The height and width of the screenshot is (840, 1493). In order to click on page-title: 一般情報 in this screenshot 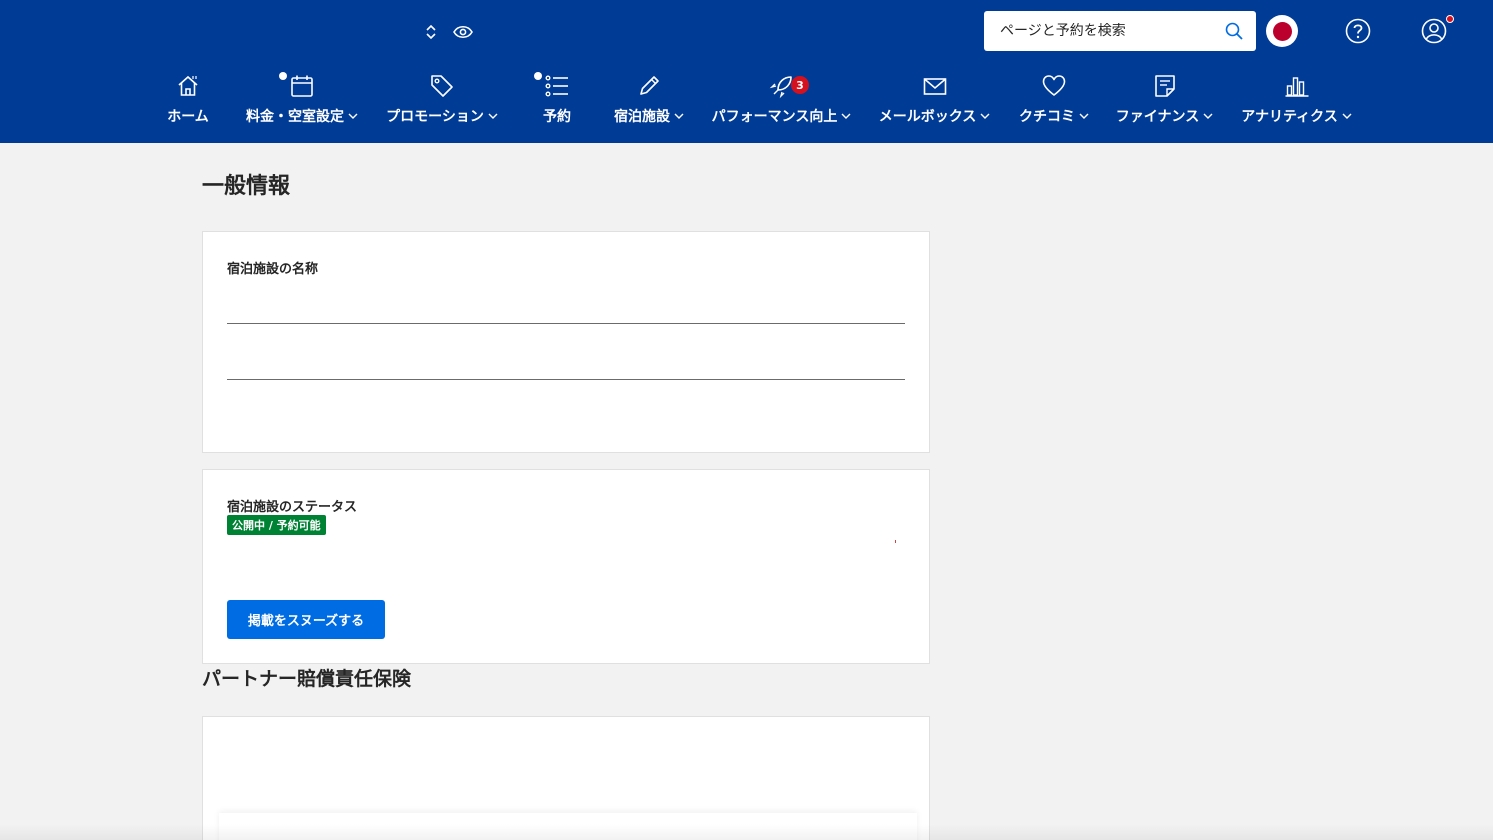, I will do `click(246, 186)`.